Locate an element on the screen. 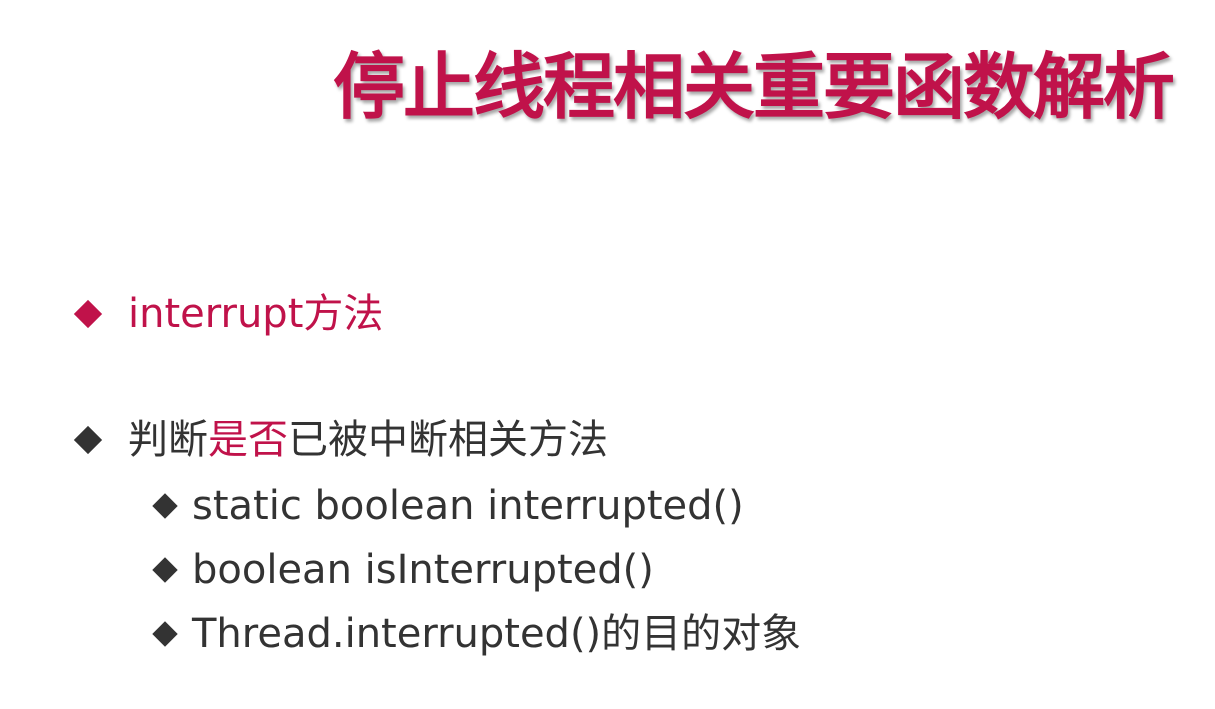 This screenshot has height=709, width=1215. bullet-text: 判断是否已被中断相关方法 is located at coordinates (368, 440).